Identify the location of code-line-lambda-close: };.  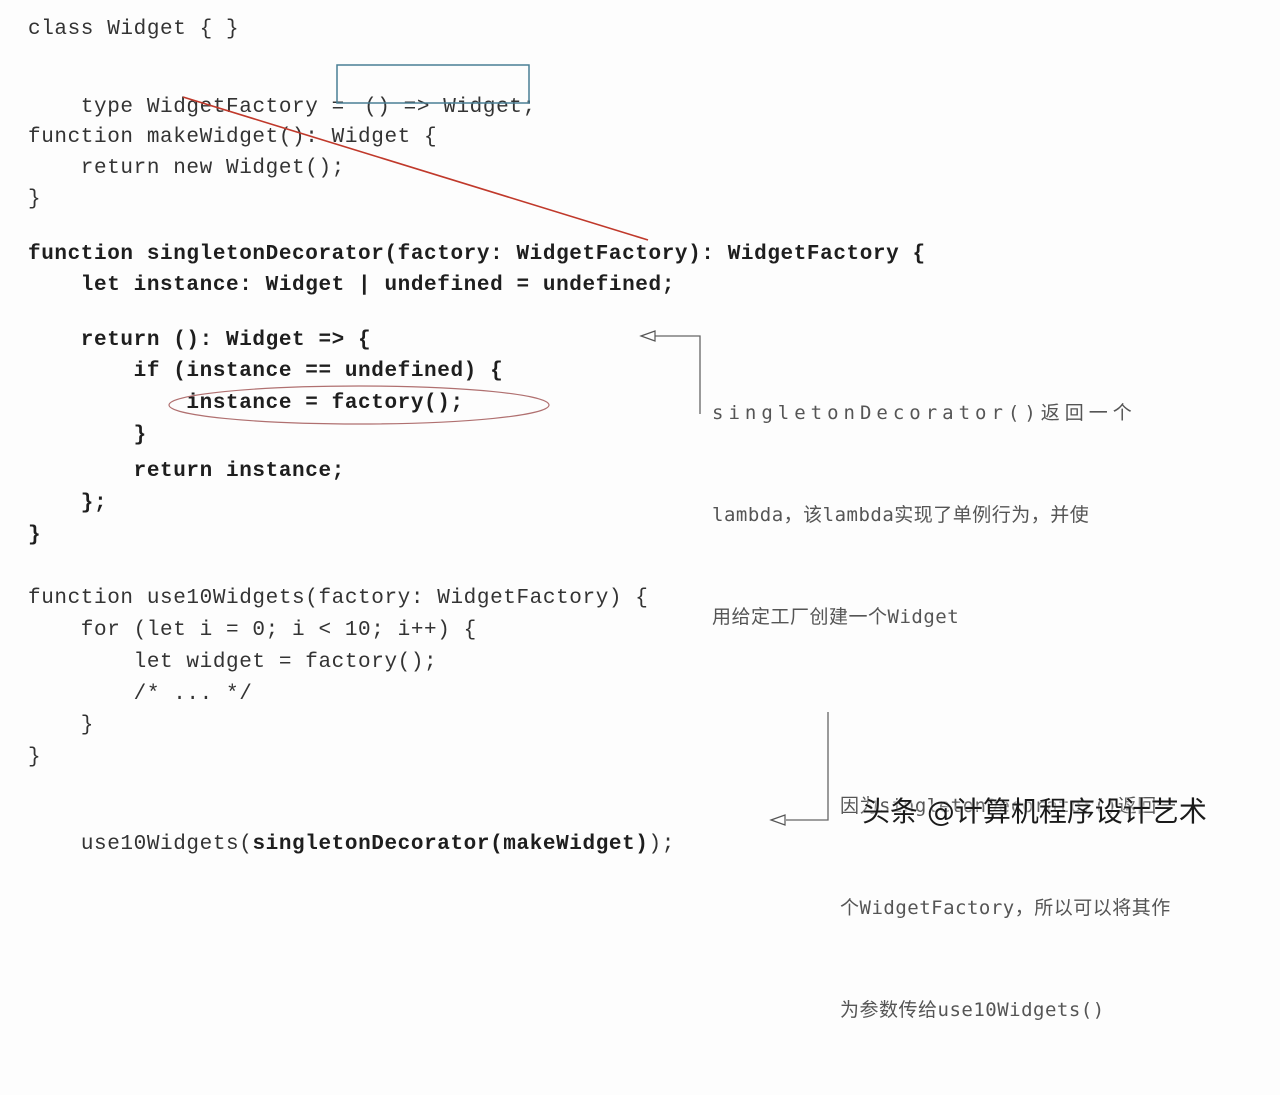
(68, 503).